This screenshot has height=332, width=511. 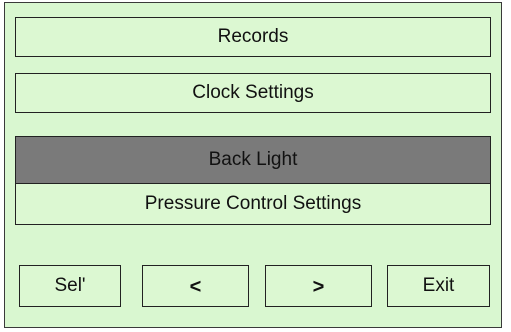 I want to click on previous-button: <, so click(x=195, y=286).